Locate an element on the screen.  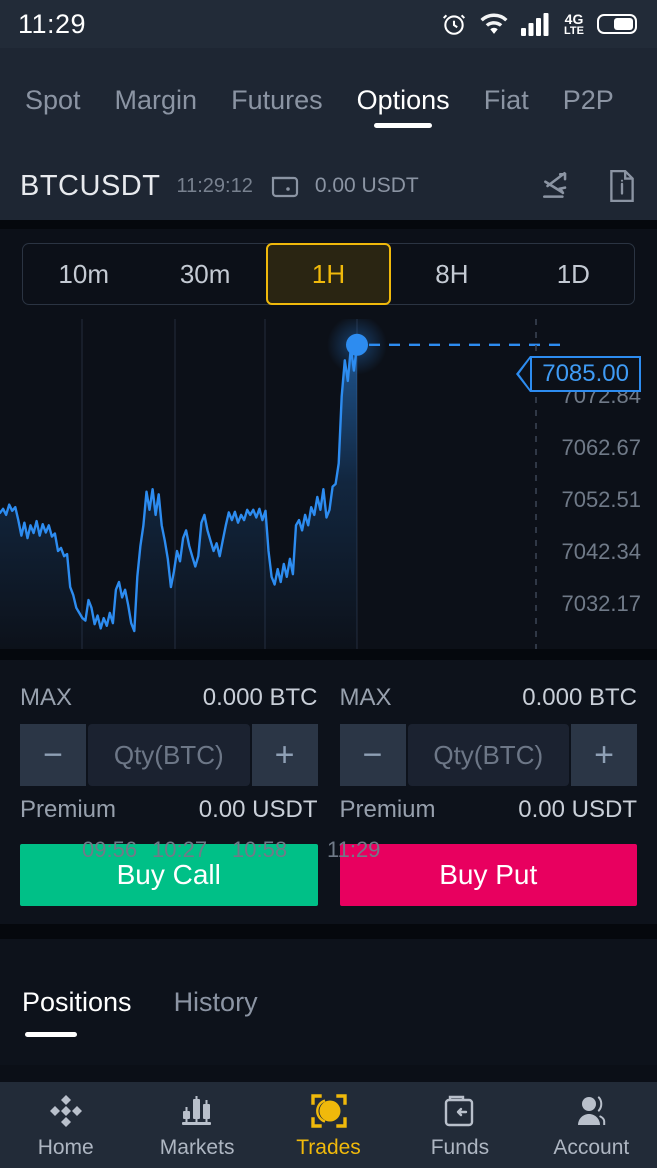
positions-section: Positions History is located at coordinates (328, 1002).